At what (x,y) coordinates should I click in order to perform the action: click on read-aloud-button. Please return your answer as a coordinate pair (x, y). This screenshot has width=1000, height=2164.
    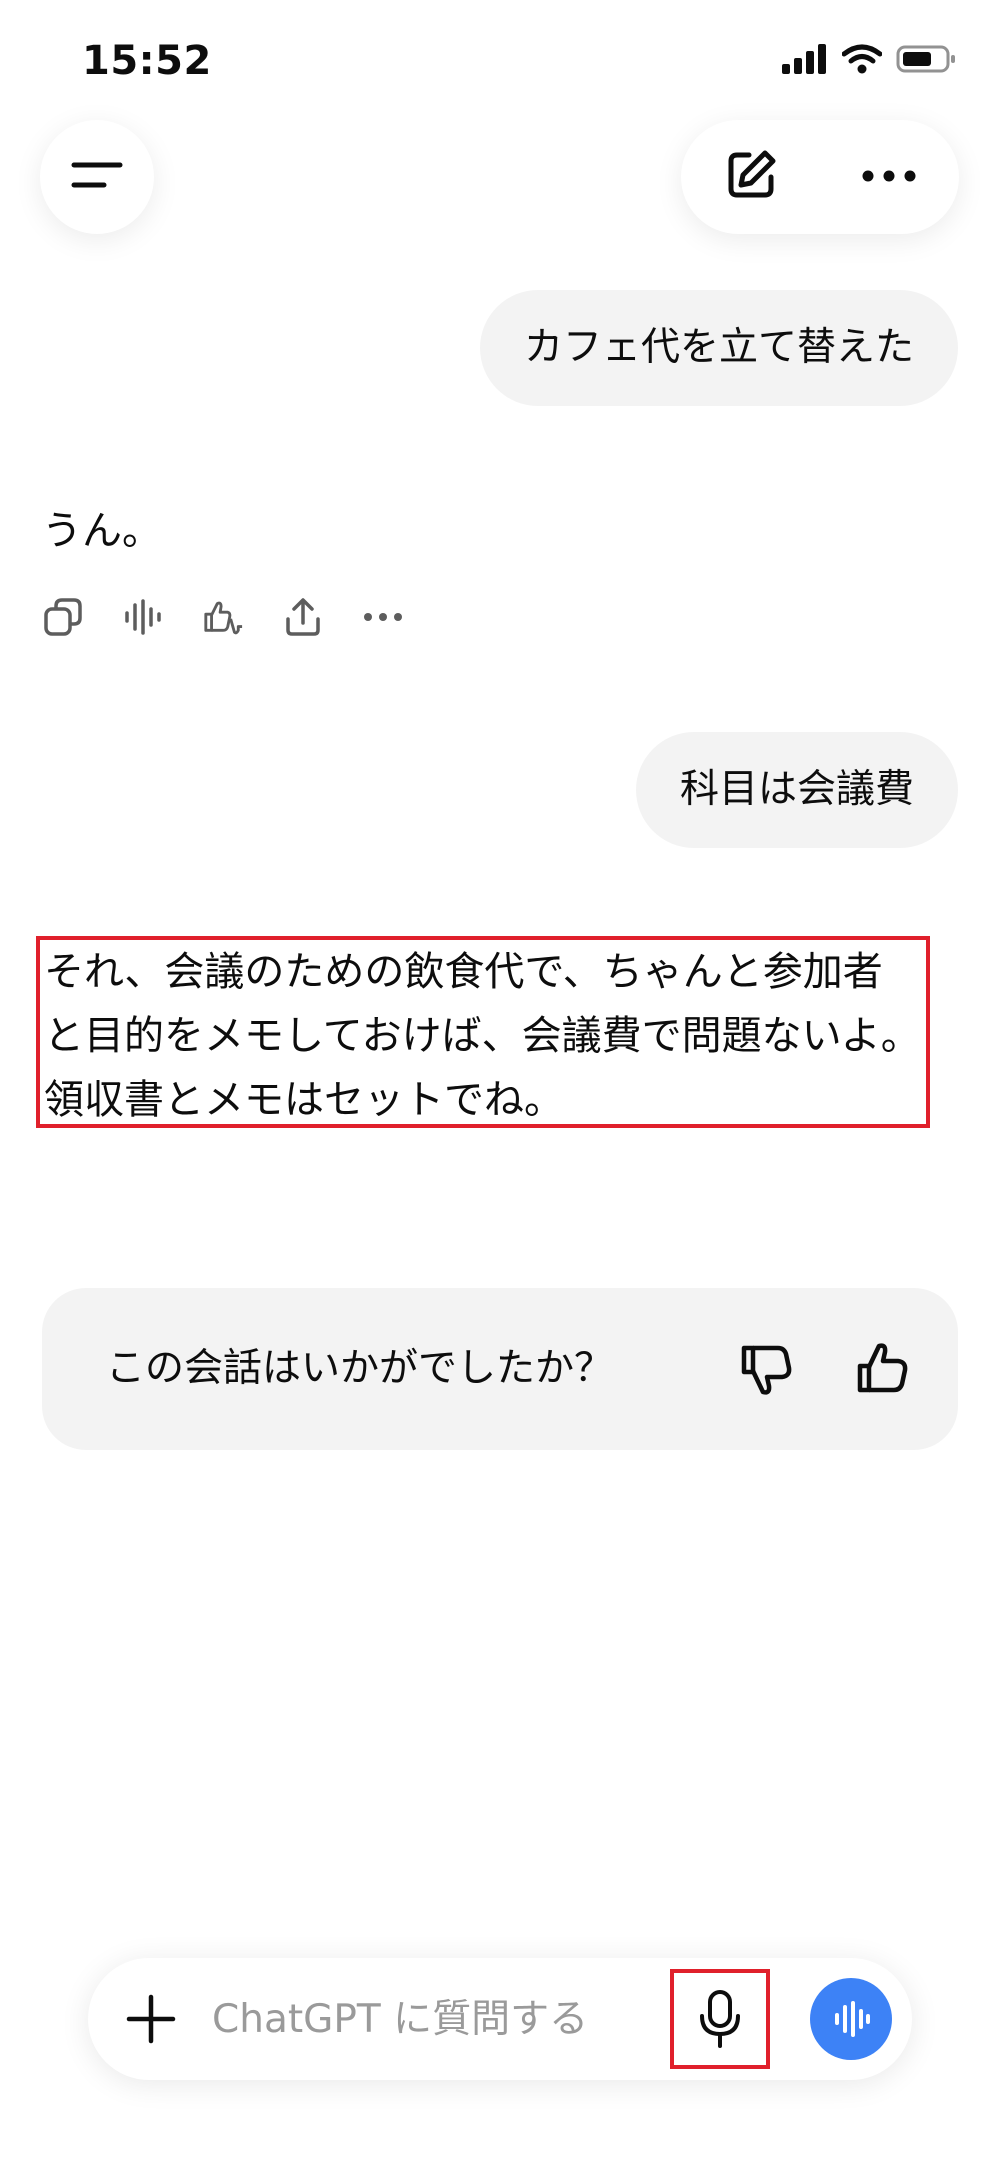
    Looking at the image, I should click on (143, 617).